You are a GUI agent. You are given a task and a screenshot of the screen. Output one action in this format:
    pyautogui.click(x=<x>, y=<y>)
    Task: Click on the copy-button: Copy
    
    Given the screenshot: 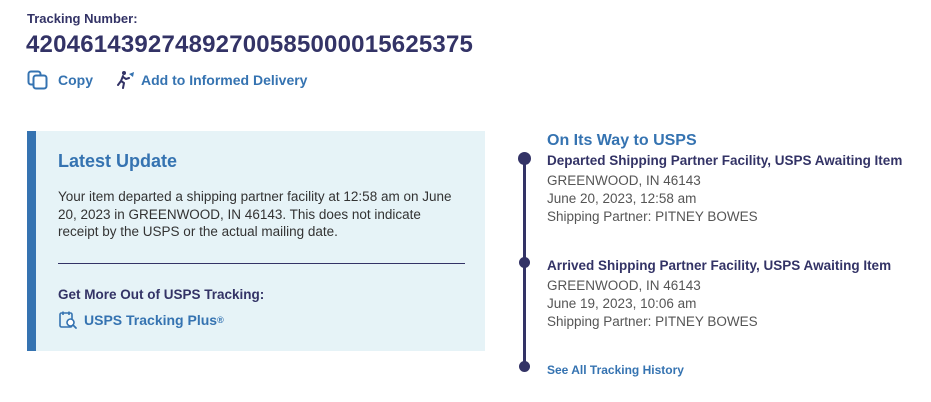 What is the action you would take?
    pyautogui.click(x=60, y=80)
    